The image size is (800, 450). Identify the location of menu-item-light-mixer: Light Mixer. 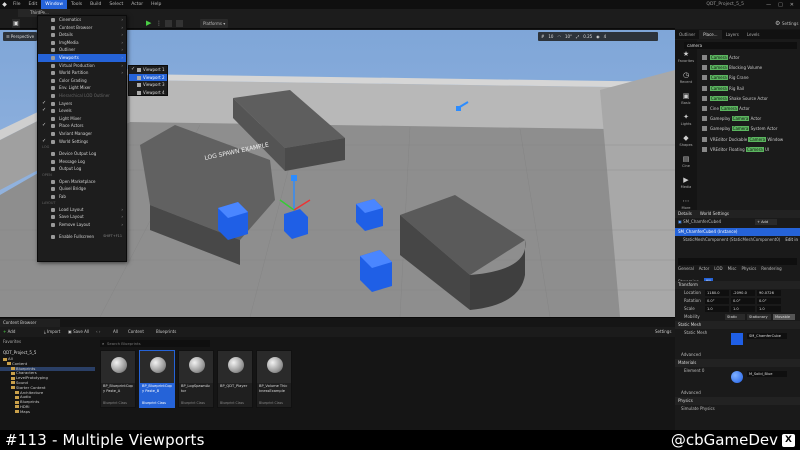
(82, 119).